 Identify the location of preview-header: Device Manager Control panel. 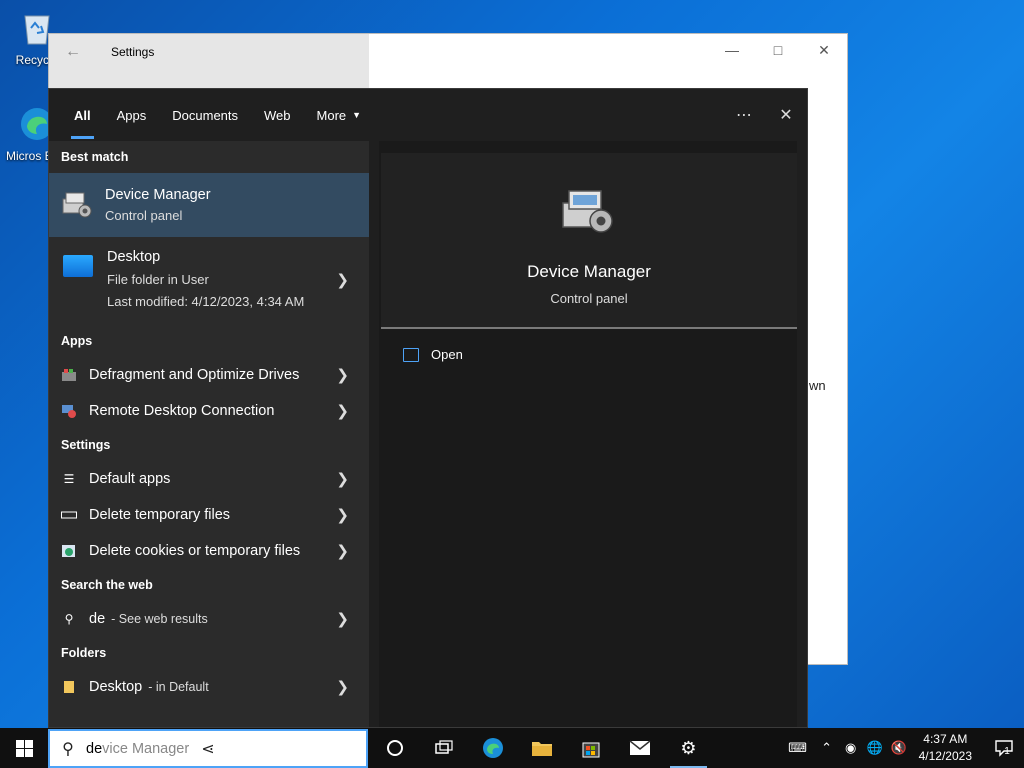
(589, 241).